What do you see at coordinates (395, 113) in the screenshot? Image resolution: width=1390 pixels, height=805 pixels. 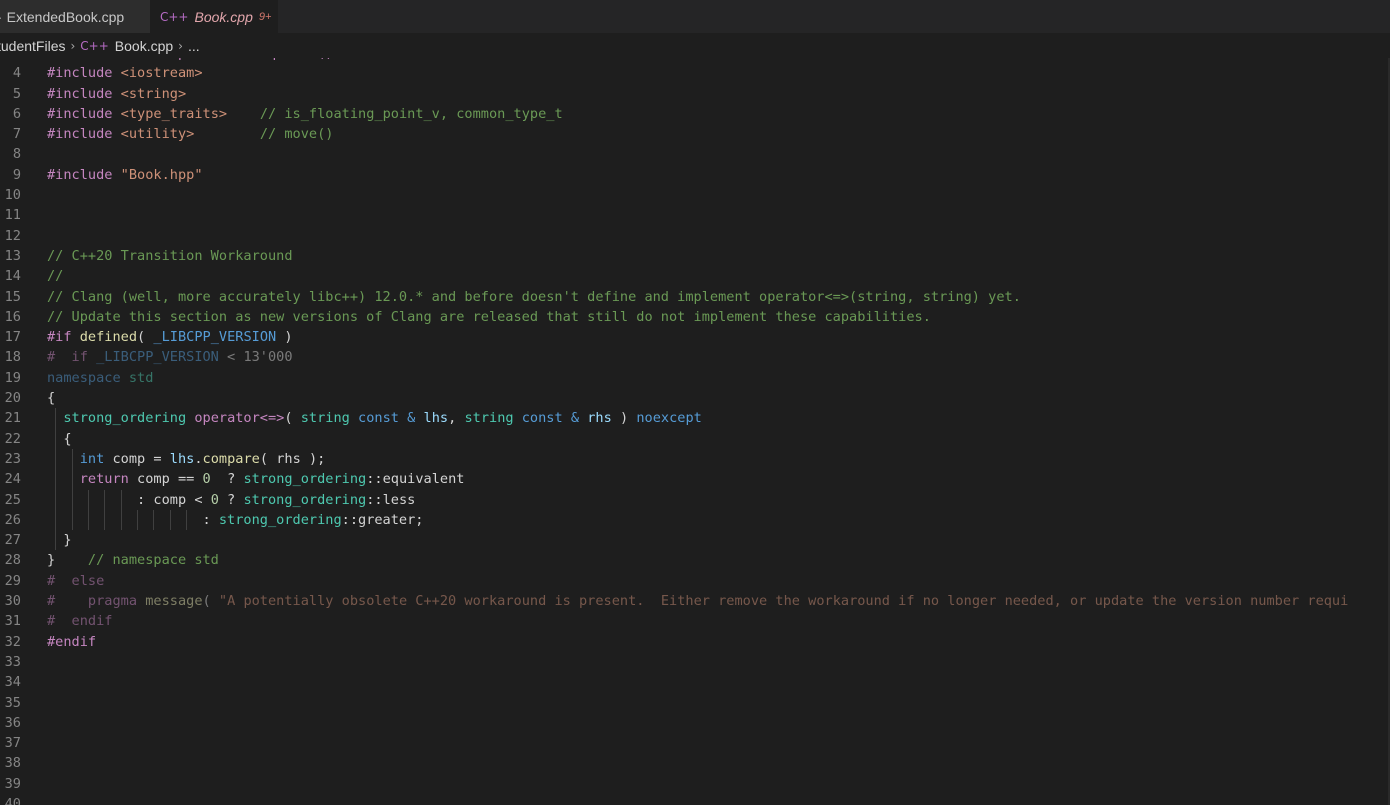 I see `code-token: // is_floating_point_v, common_type_t` at bounding box center [395, 113].